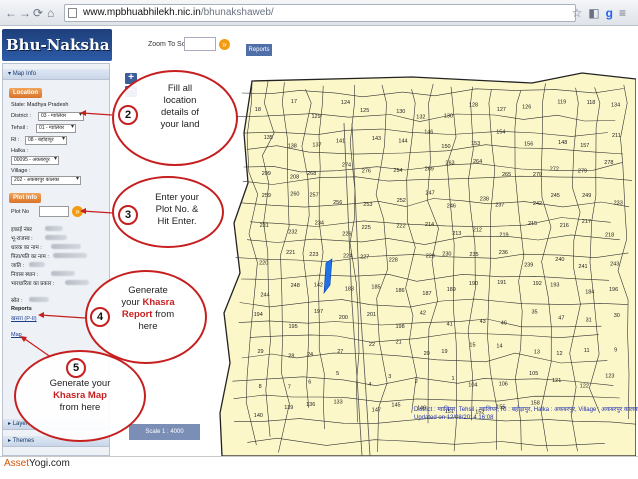 Image resolution: width=638 pixels, height=479 pixels. I want to click on plot-number-label: 233, so click(618, 203).